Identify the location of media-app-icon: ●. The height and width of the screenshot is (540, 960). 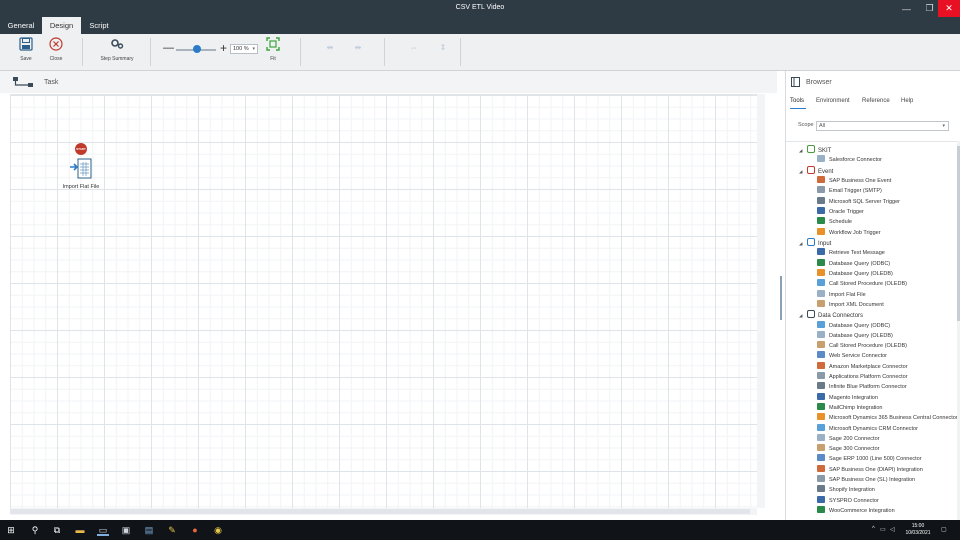
(195, 530).